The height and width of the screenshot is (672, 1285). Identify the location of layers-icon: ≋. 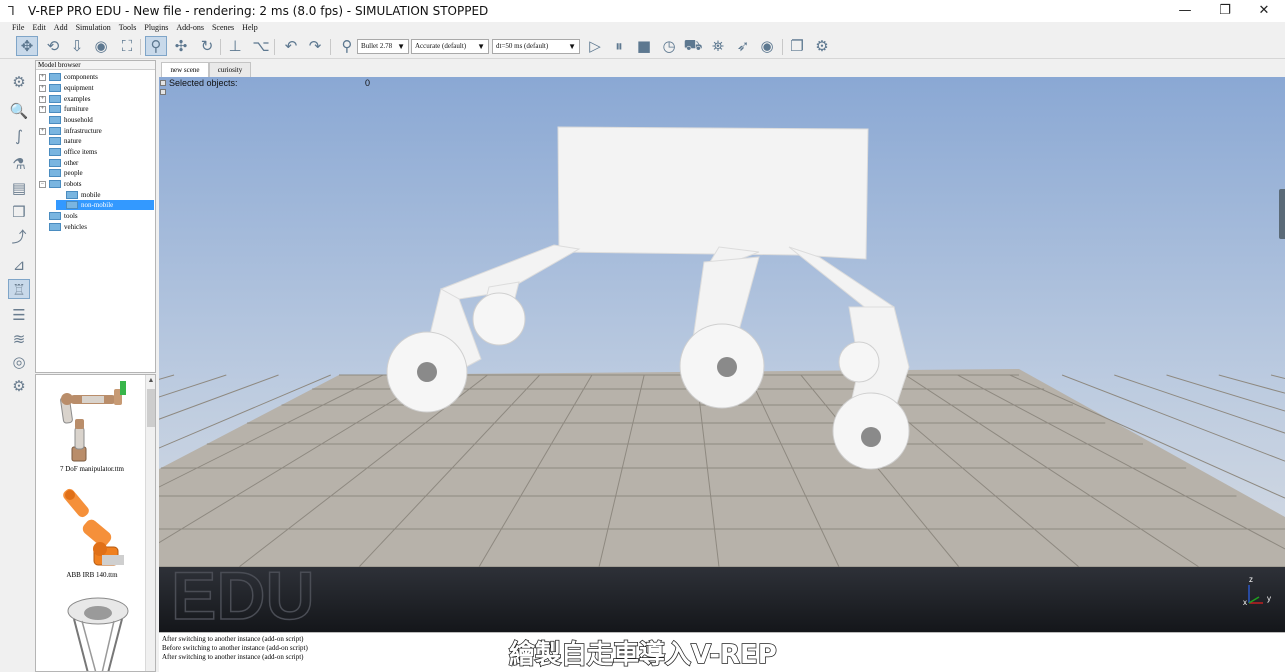
(19, 339).